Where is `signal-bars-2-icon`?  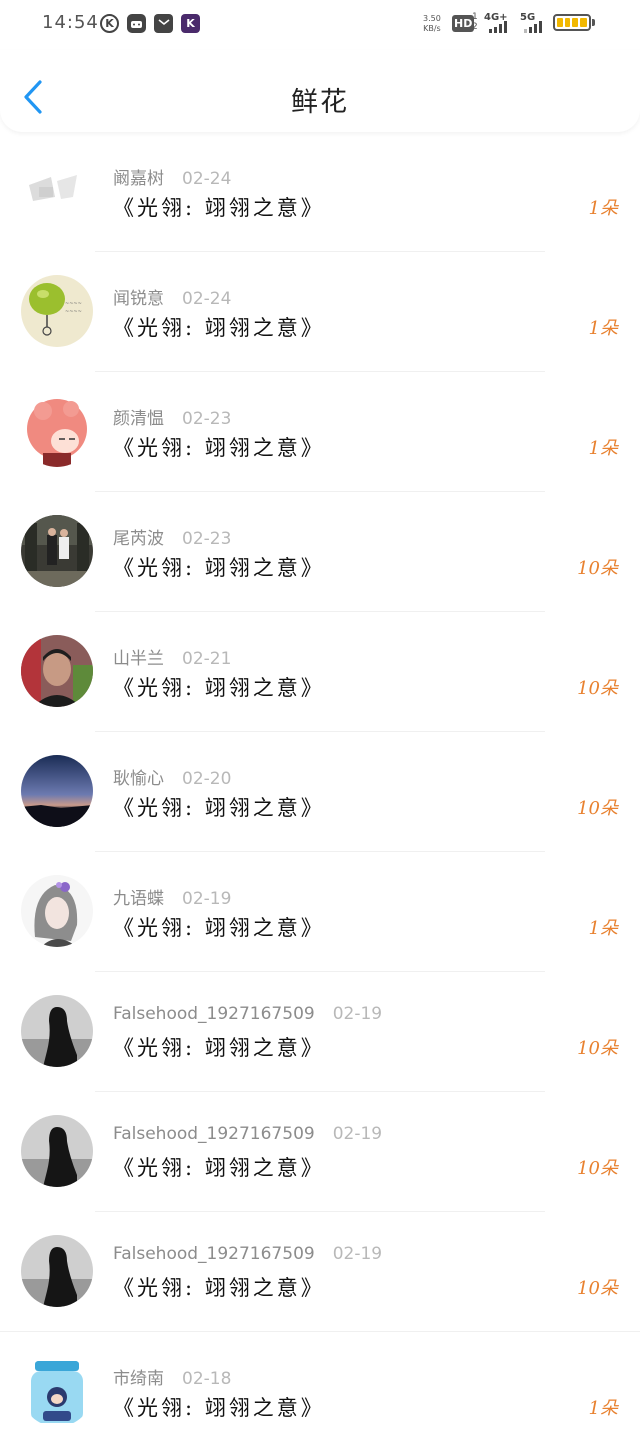 signal-bars-2-icon is located at coordinates (533, 26).